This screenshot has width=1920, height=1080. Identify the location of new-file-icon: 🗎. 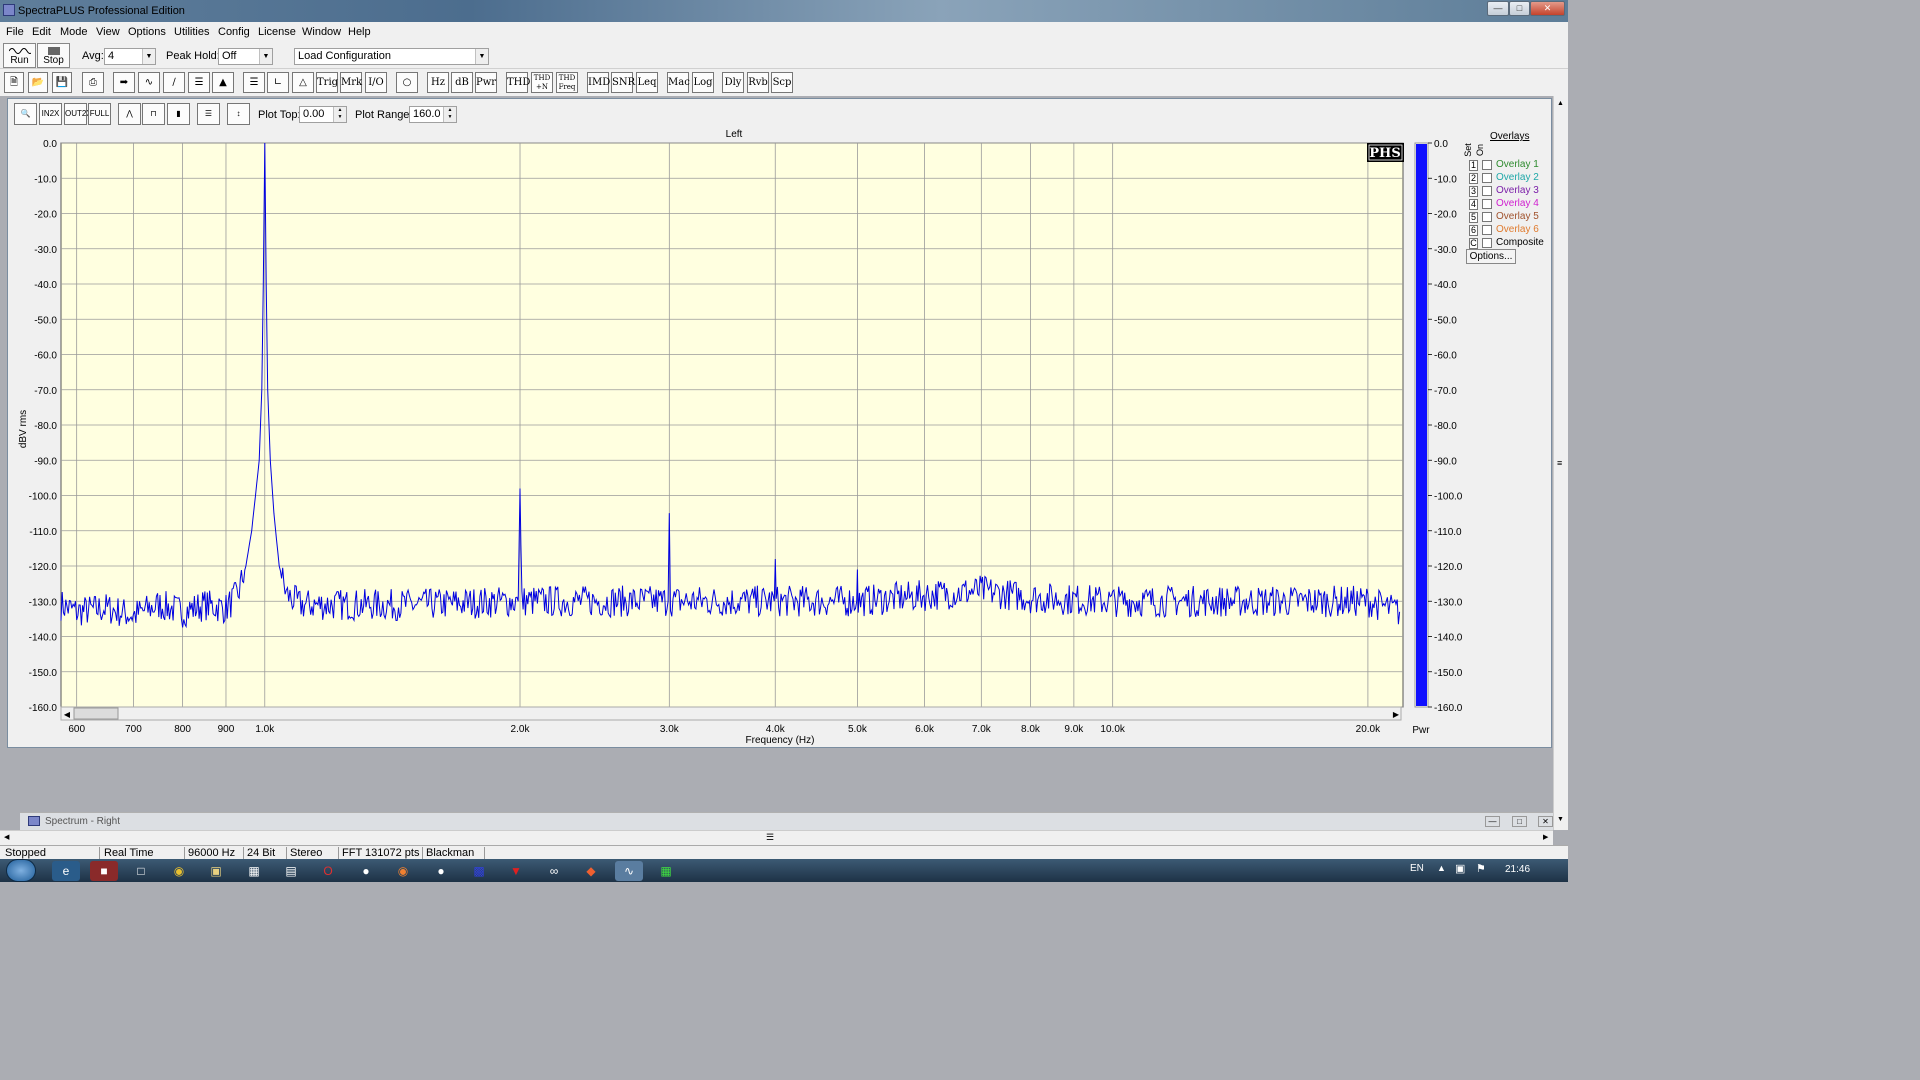
(14, 82).